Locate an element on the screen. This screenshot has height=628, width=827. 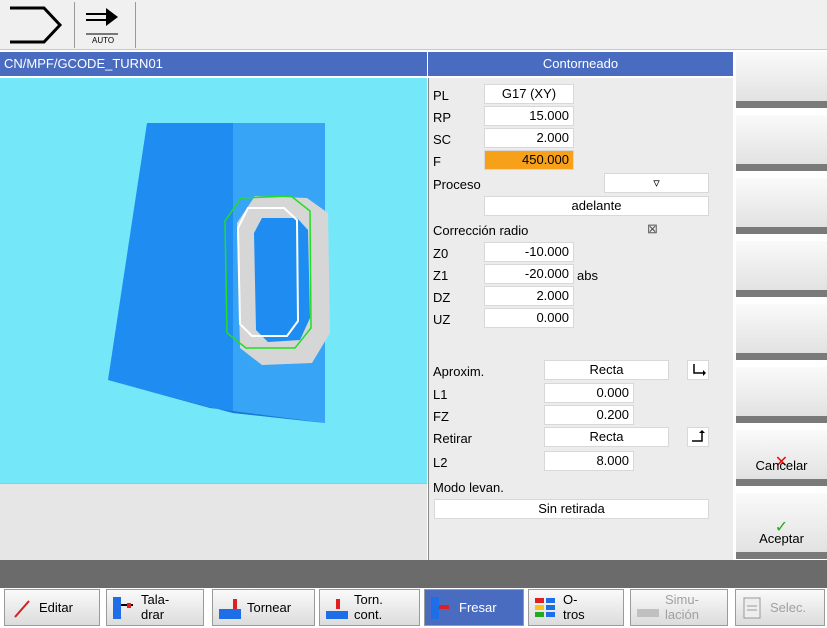
fresar-label: Fresar is located at coordinates (478, 607).